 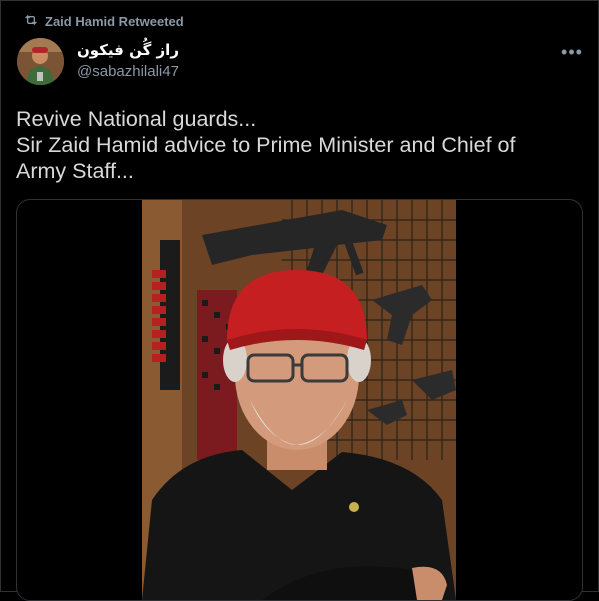 I want to click on retweet-icon, so click(x=34, y=21).